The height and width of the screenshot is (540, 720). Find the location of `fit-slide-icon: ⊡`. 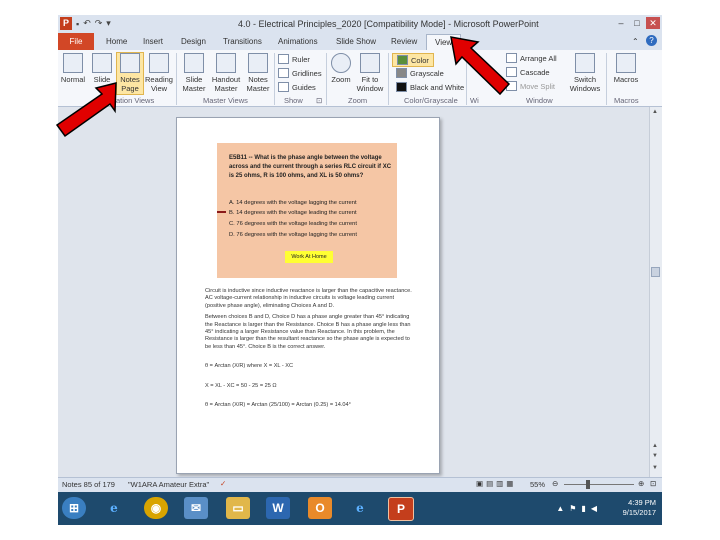

fit-slide-icon: ⊡ is located at coordinates (653, 483).